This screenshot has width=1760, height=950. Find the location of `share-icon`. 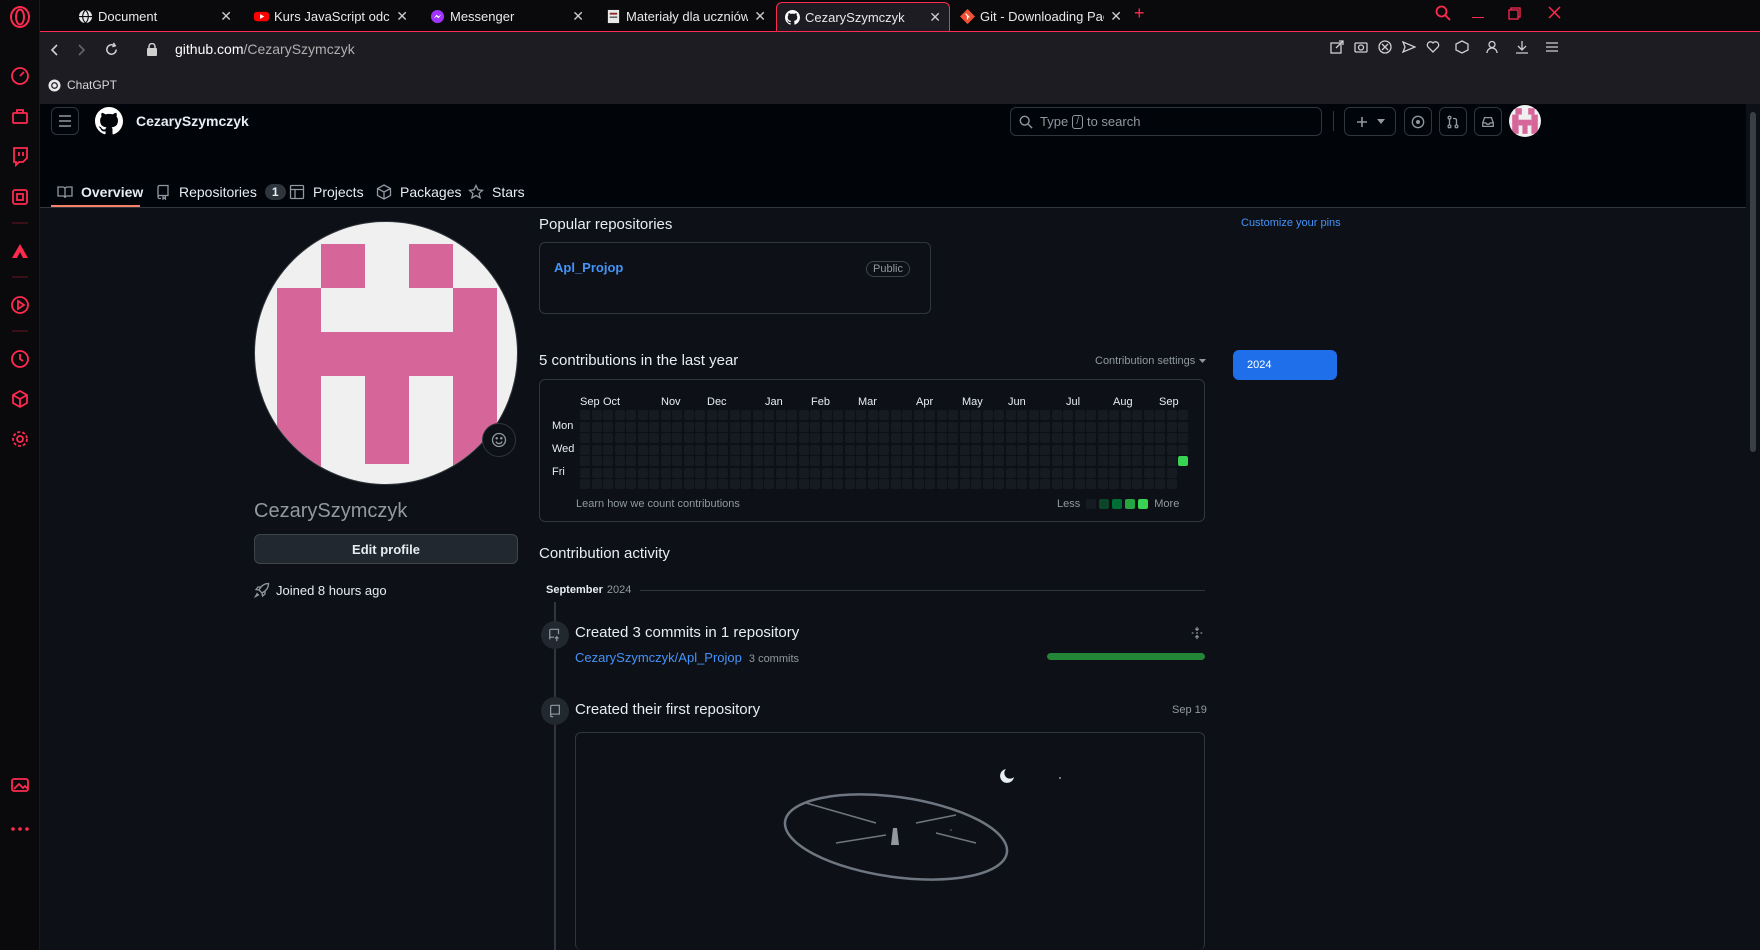

share-icon is located at coordinates (1337, 47).